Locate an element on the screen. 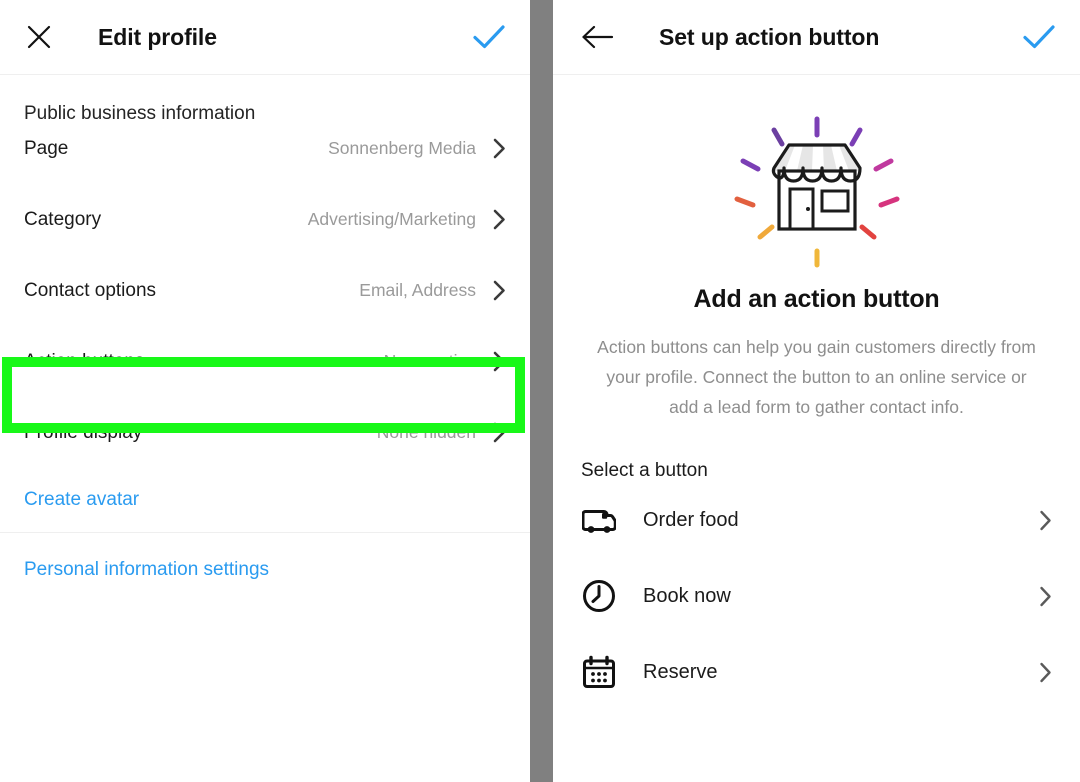 This screenshot has height=782, width=1080. page-title: Set up action button is located at coordinates (769, 36).